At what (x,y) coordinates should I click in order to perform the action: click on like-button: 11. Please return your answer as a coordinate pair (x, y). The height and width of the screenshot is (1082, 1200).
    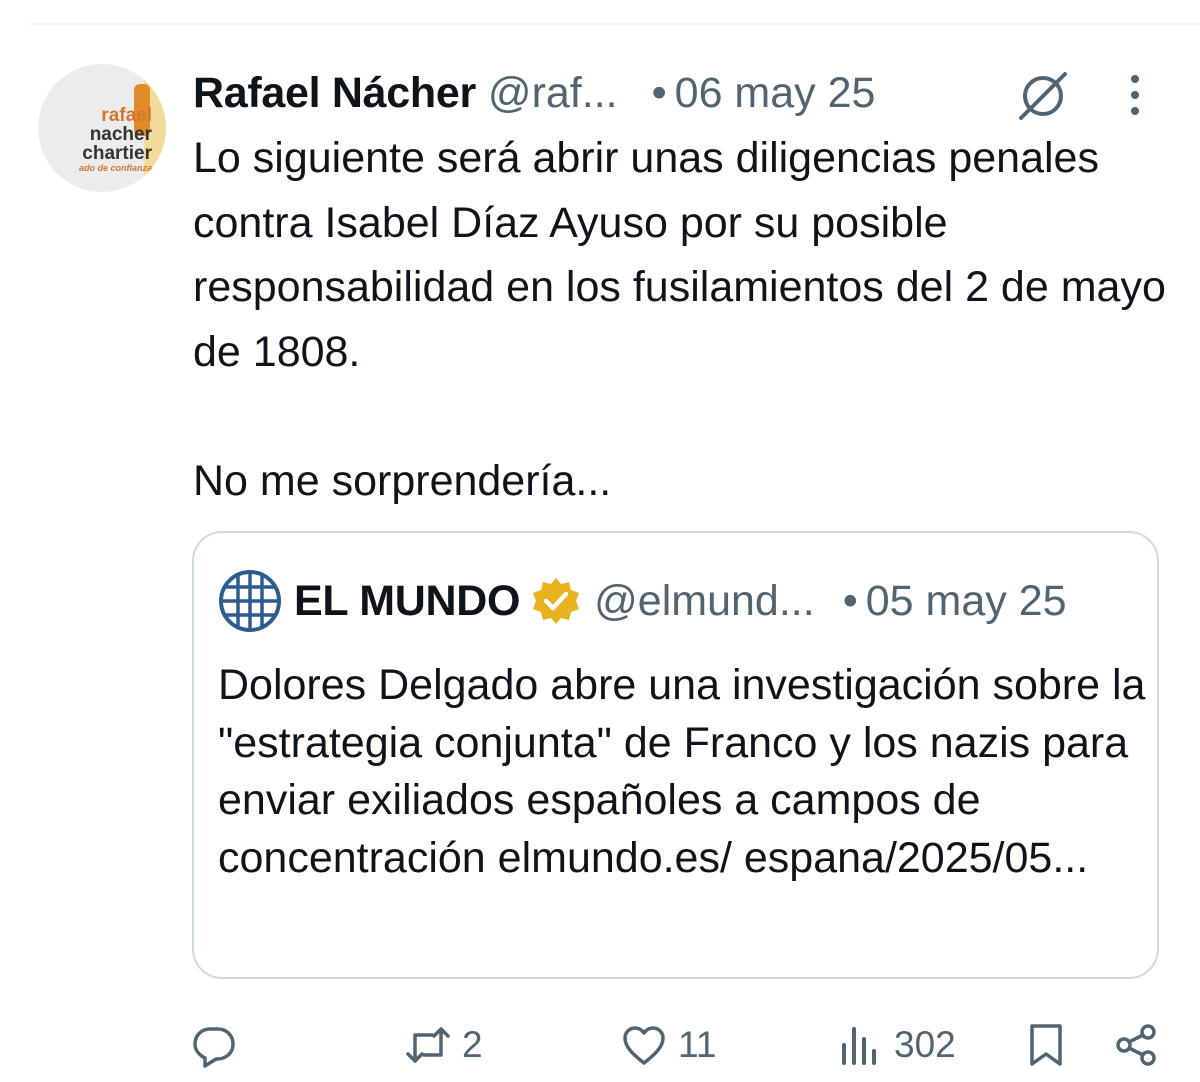
    Looking at the image, I should click on (668, 1045).